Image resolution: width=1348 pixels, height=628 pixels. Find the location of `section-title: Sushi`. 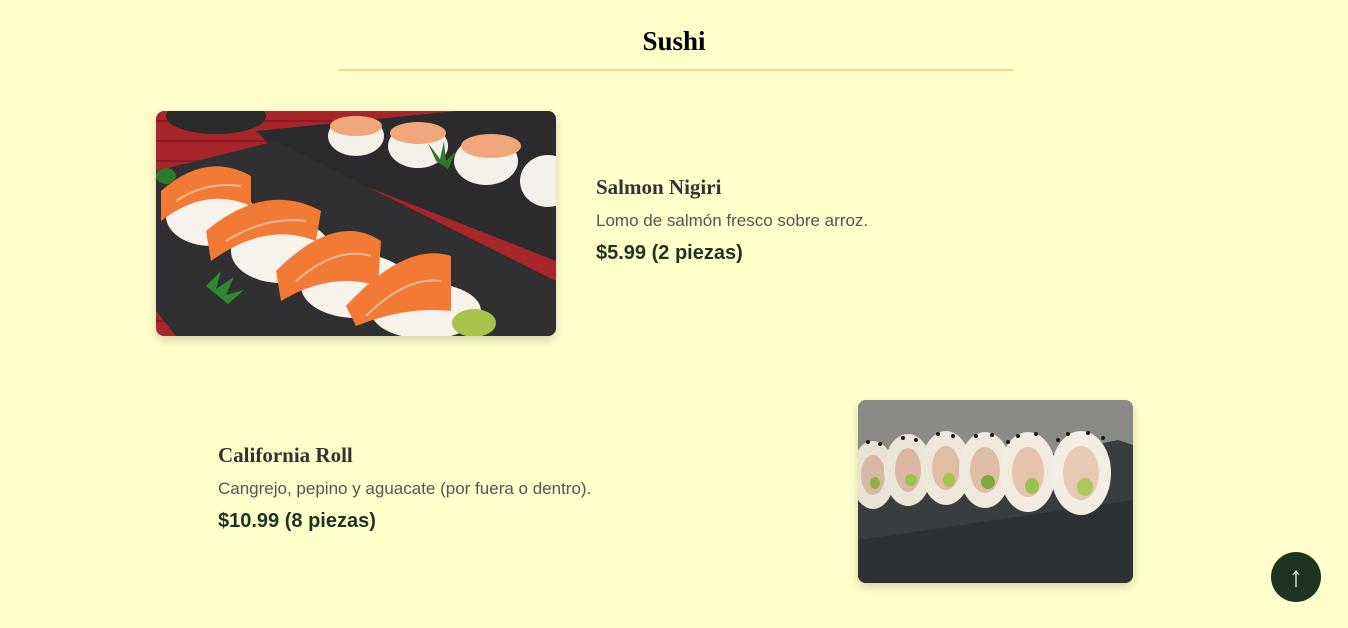

section-title: Sushi is located at coordinates (674, 41).